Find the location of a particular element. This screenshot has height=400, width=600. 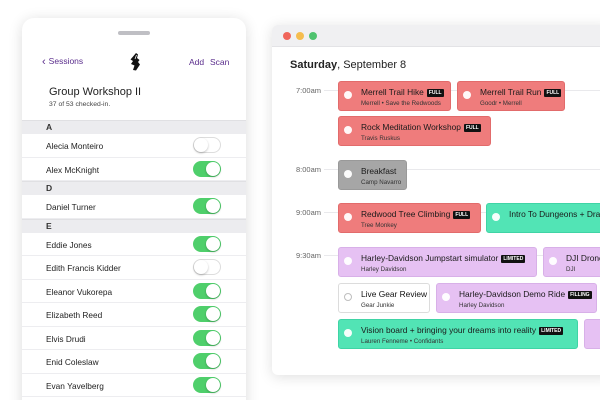

event-card: Redwood Tree Climbing FULL Tree Monkey is located at coordinates (409, 218).